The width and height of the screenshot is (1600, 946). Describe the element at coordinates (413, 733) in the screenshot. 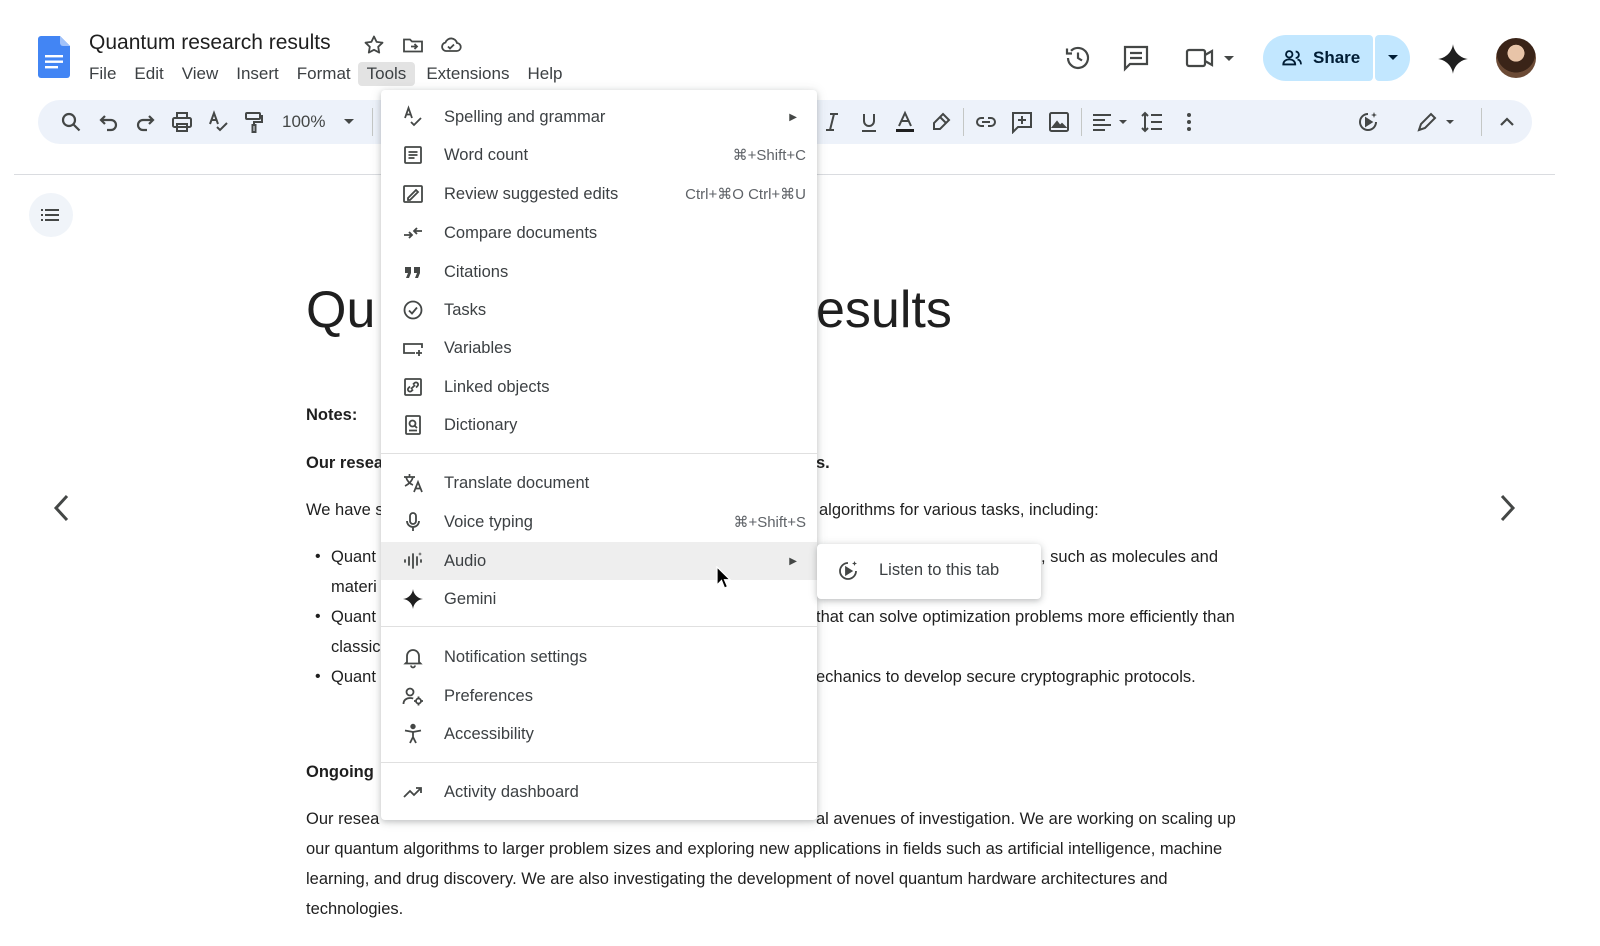

I see `accessibility-icon` at that location.